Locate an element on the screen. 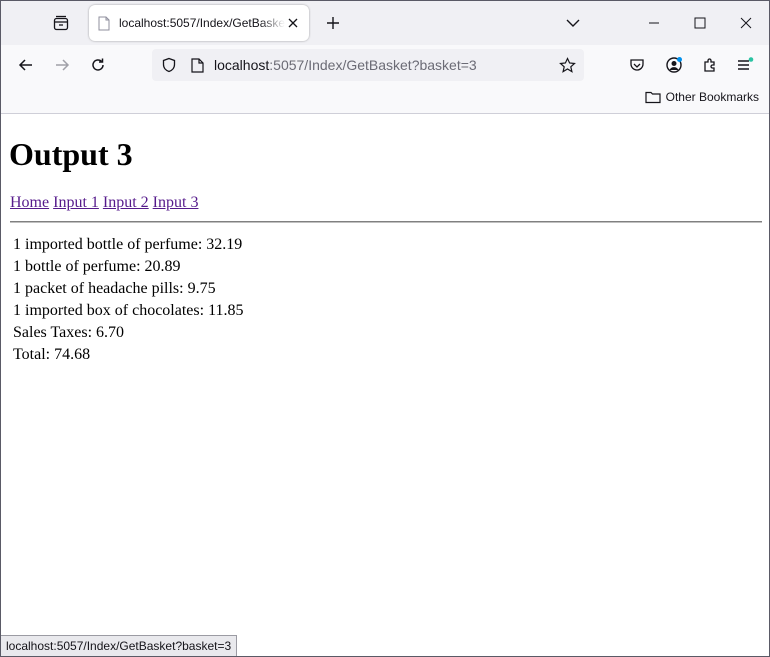  nav-links: Home Input 1 Input 2 Input 3 is located at coordinates (106, 203).